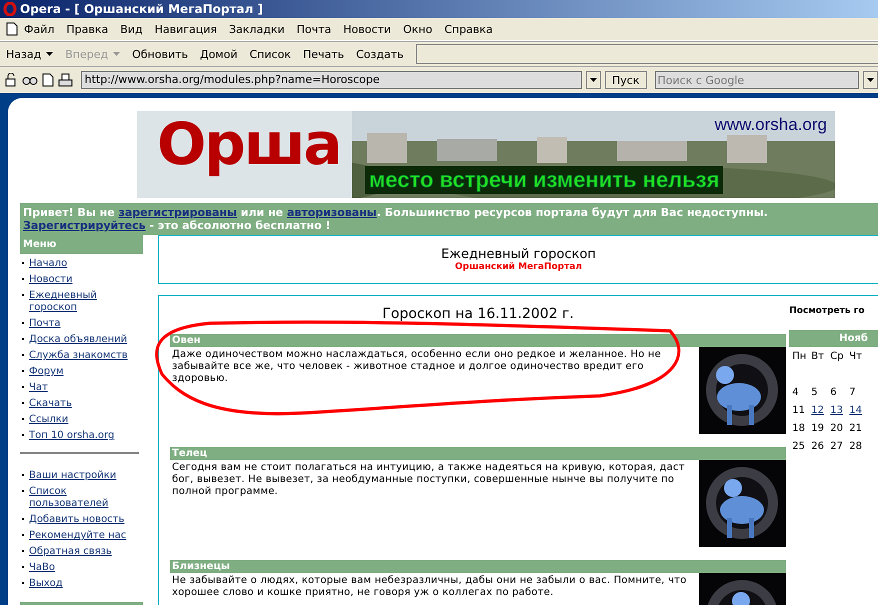 The height and width of the screenshot is (605, 878). What do you see at coordinates (76, 520) in the screenshot?
I see `menu-link: Добавить новость` at bounding box center [76, 520].